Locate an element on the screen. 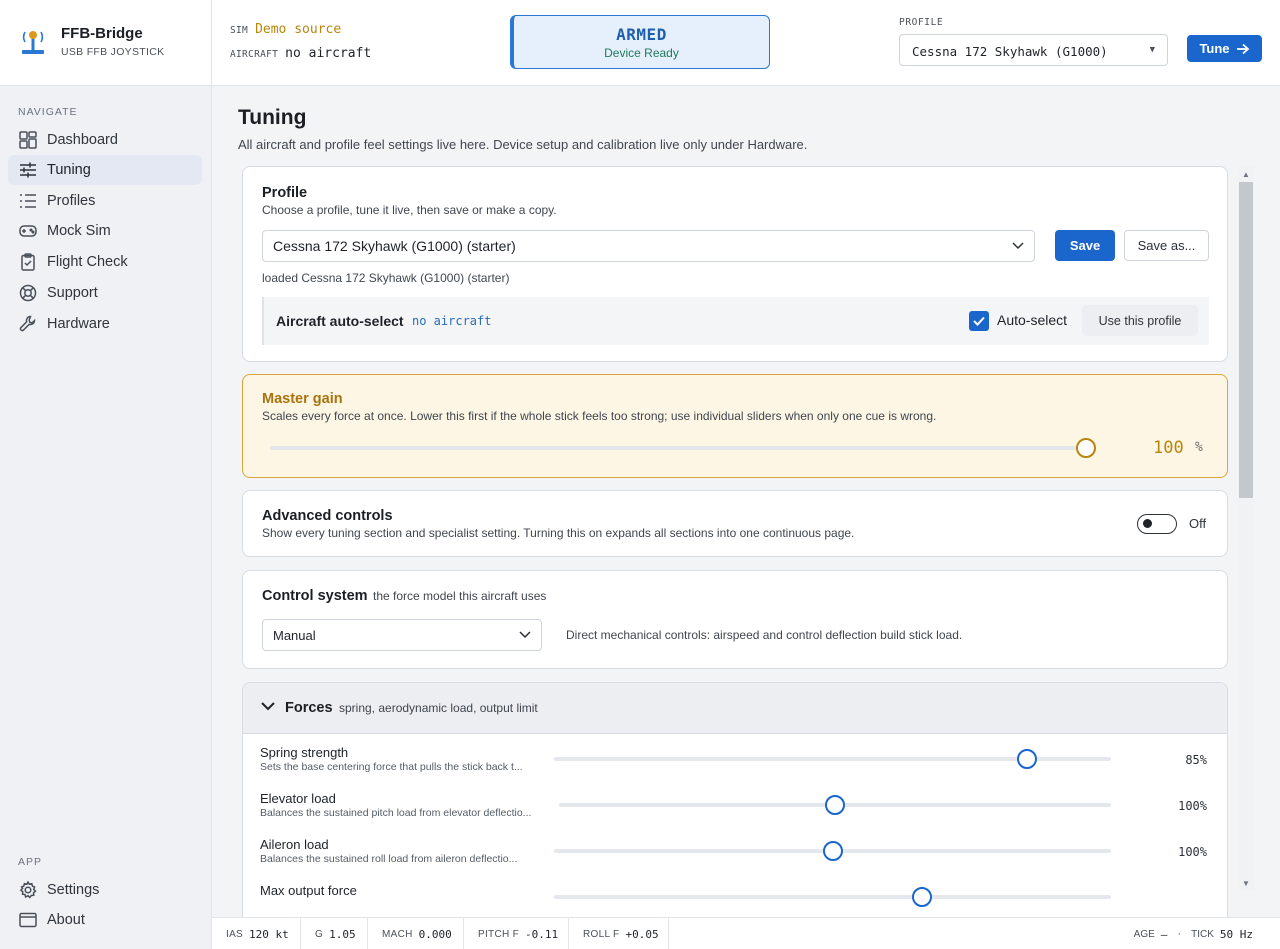 This screenshot has height=949, width=1280. save-button: Save is located at coordinates (1085, 245).